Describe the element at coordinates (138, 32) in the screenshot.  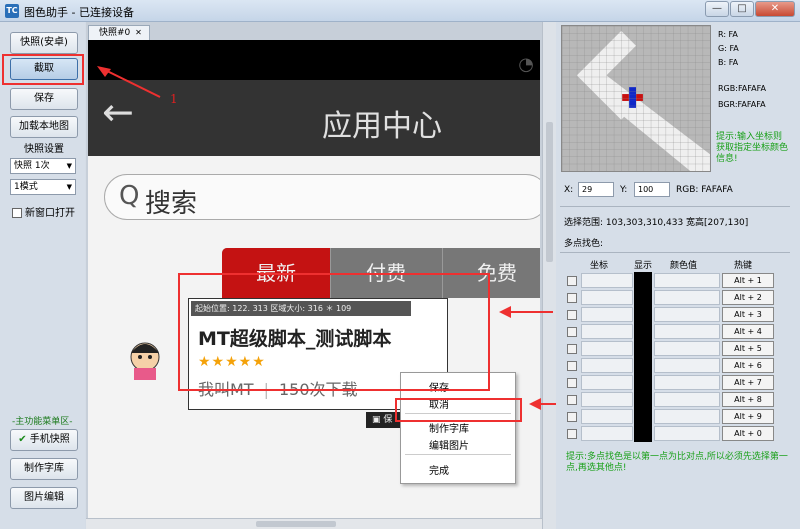
I see `close-icon: ✕` at that location.